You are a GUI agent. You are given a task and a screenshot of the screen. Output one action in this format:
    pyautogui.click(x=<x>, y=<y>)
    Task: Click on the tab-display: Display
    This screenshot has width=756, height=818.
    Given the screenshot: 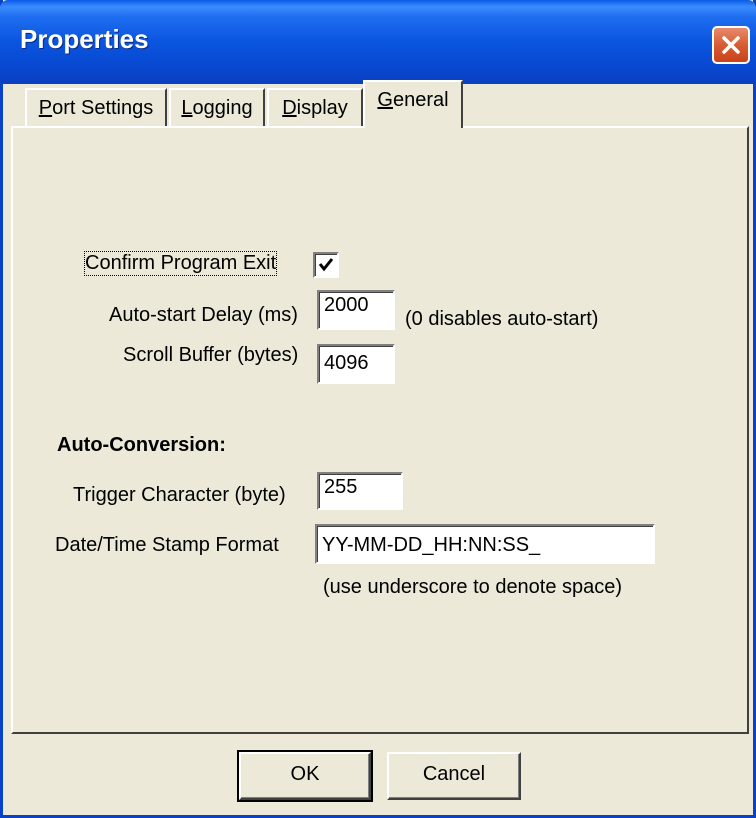 What is the action you would take?
    pyautogui.click(x=315, y=108)
    